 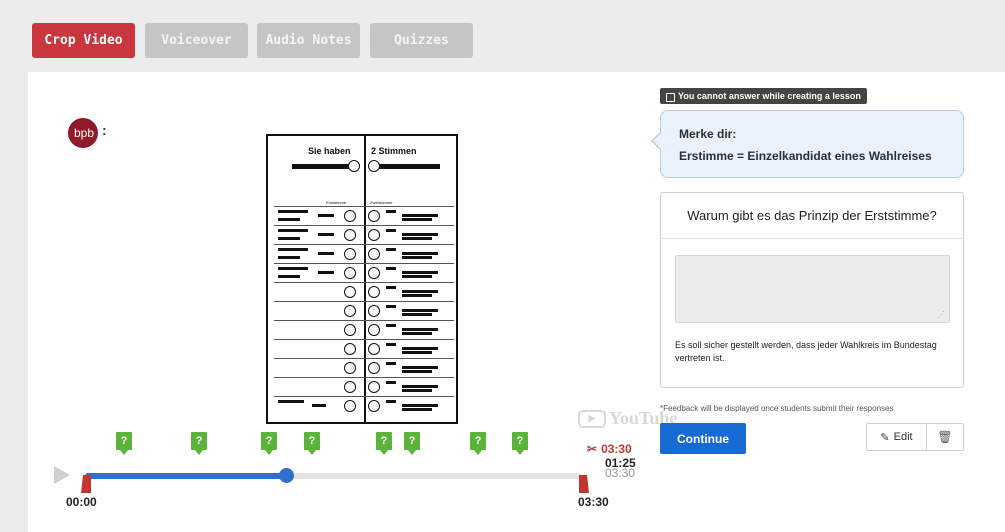 I want to click on ballot-header-right: 2 Stimmen, so click(x=394, y=151).